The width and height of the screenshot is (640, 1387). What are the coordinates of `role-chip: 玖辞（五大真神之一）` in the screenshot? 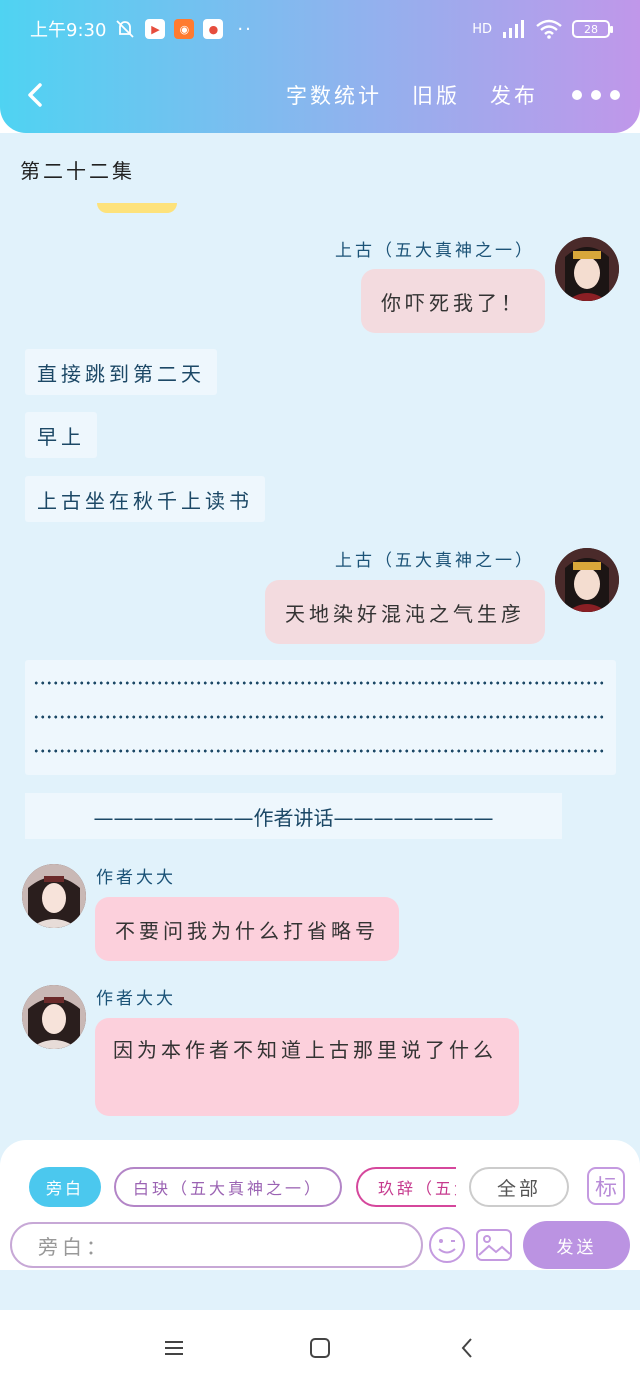 It's located at (406, 1187).